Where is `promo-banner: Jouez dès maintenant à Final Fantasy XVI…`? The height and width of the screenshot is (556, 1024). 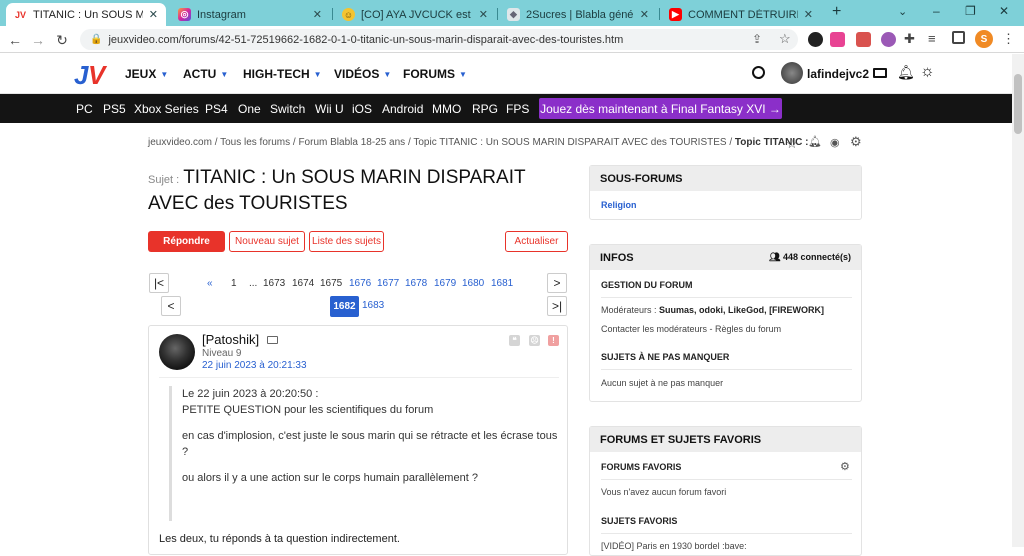
promo-banner: Jouez dès maintenant à Final Fantasy XVI… is located at coordinates (660, 108).